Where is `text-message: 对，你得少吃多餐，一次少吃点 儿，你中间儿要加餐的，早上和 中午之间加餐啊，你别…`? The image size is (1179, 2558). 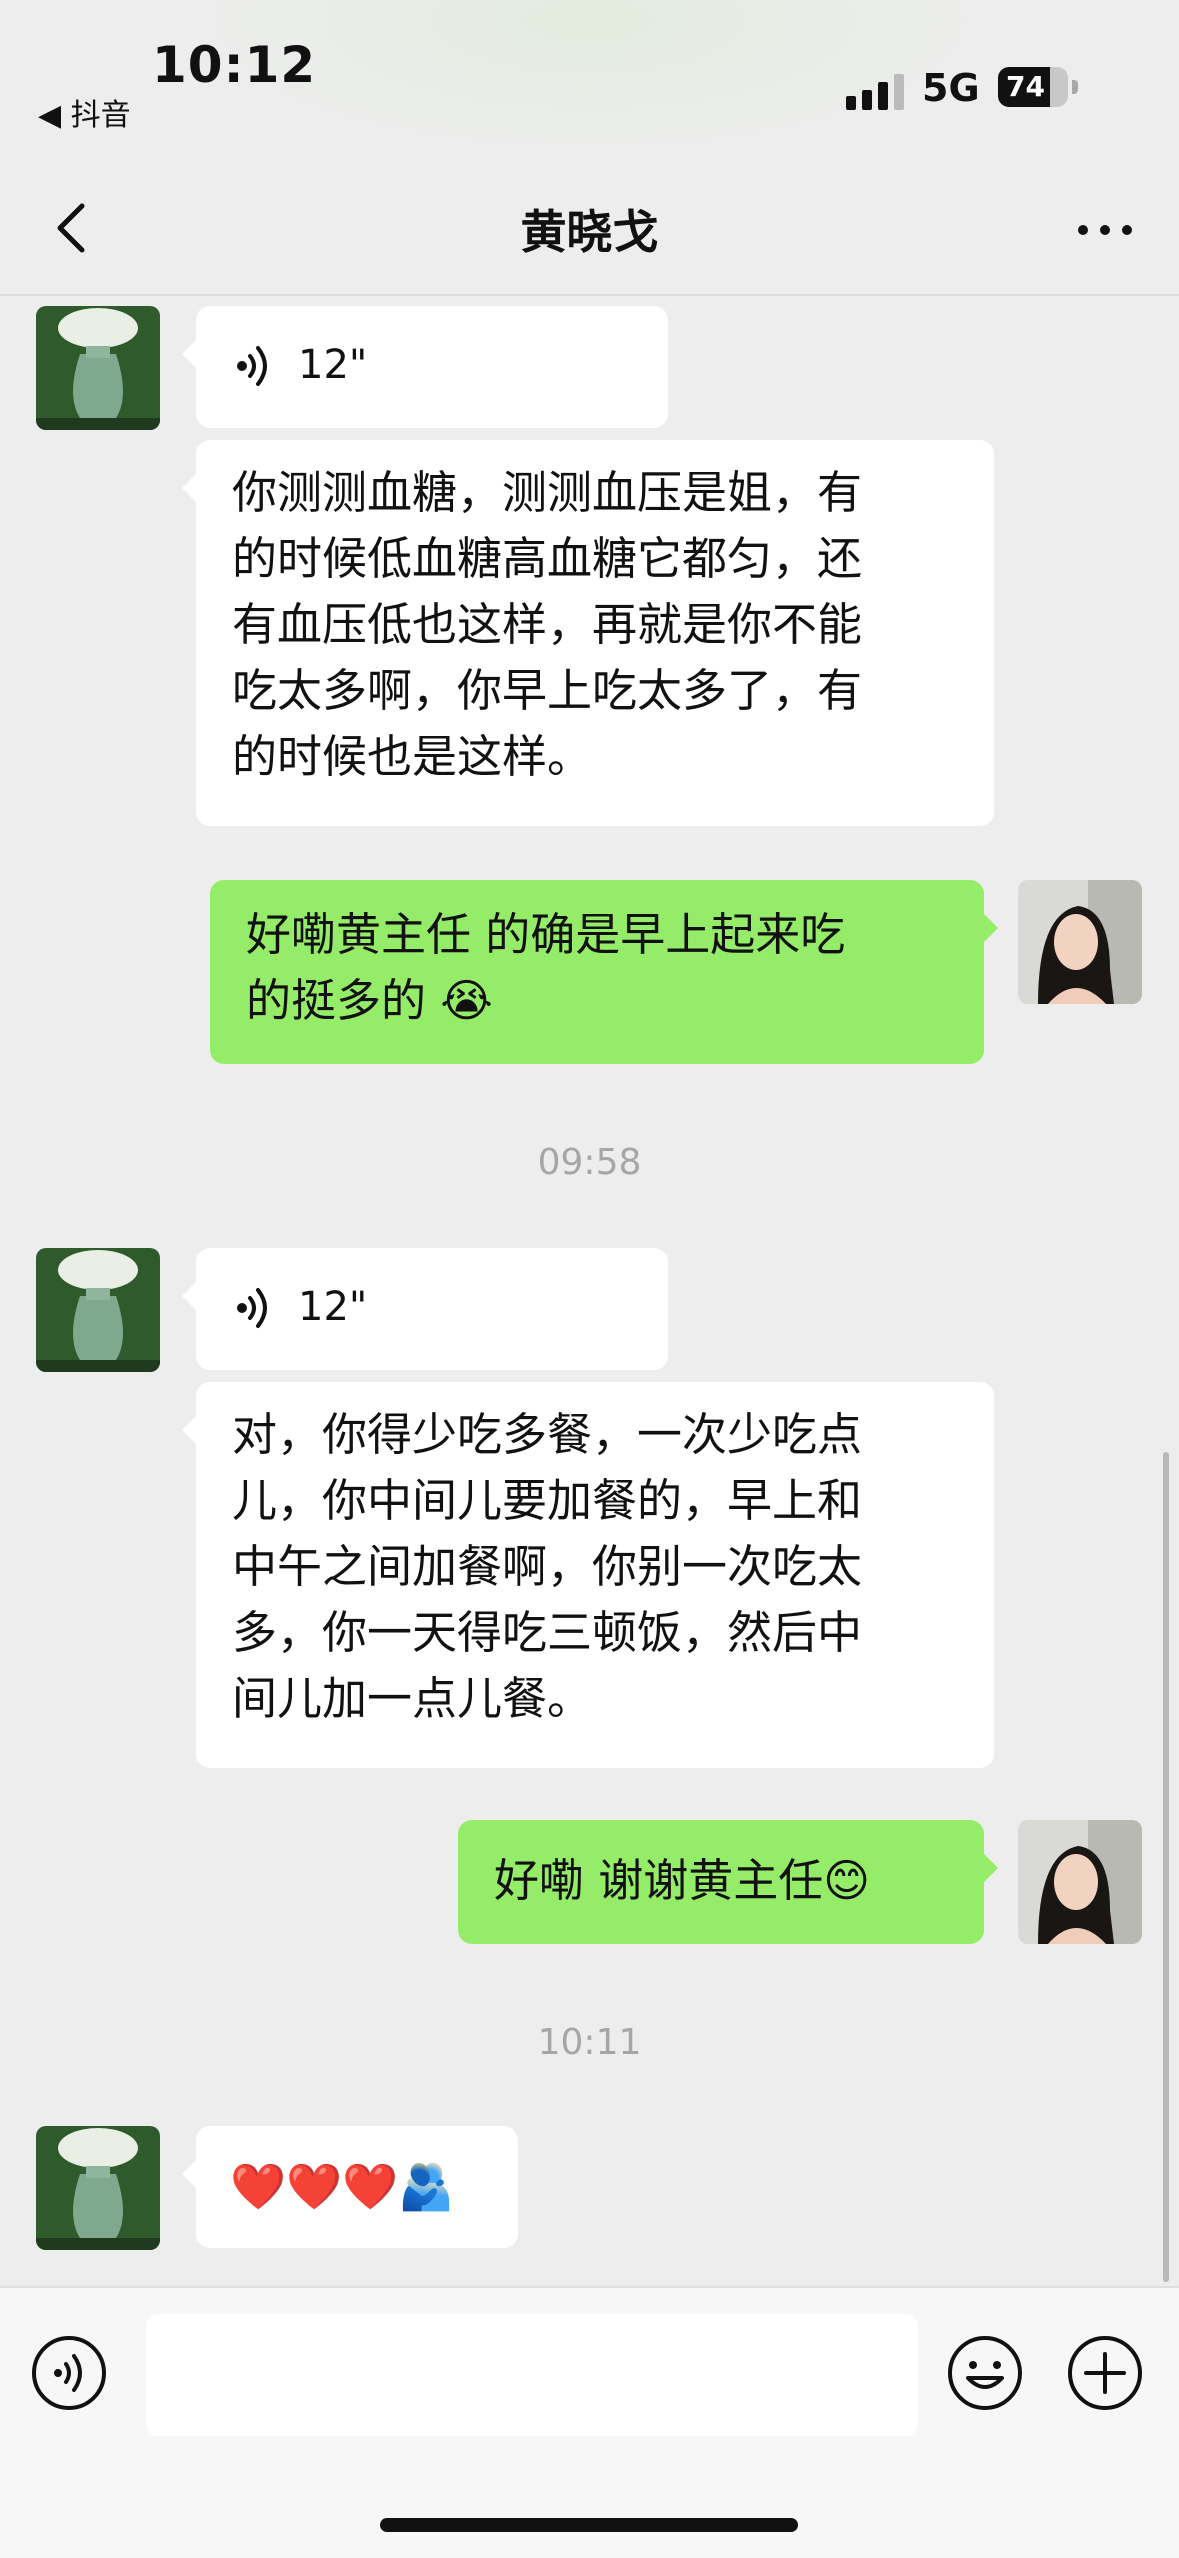
text-message: 对，你得少吃多餐，一次少吃点 儿，你中间儿要加餐的，早上和 中午之间加餐啊，你别… is located at coordinates (588, 1575).